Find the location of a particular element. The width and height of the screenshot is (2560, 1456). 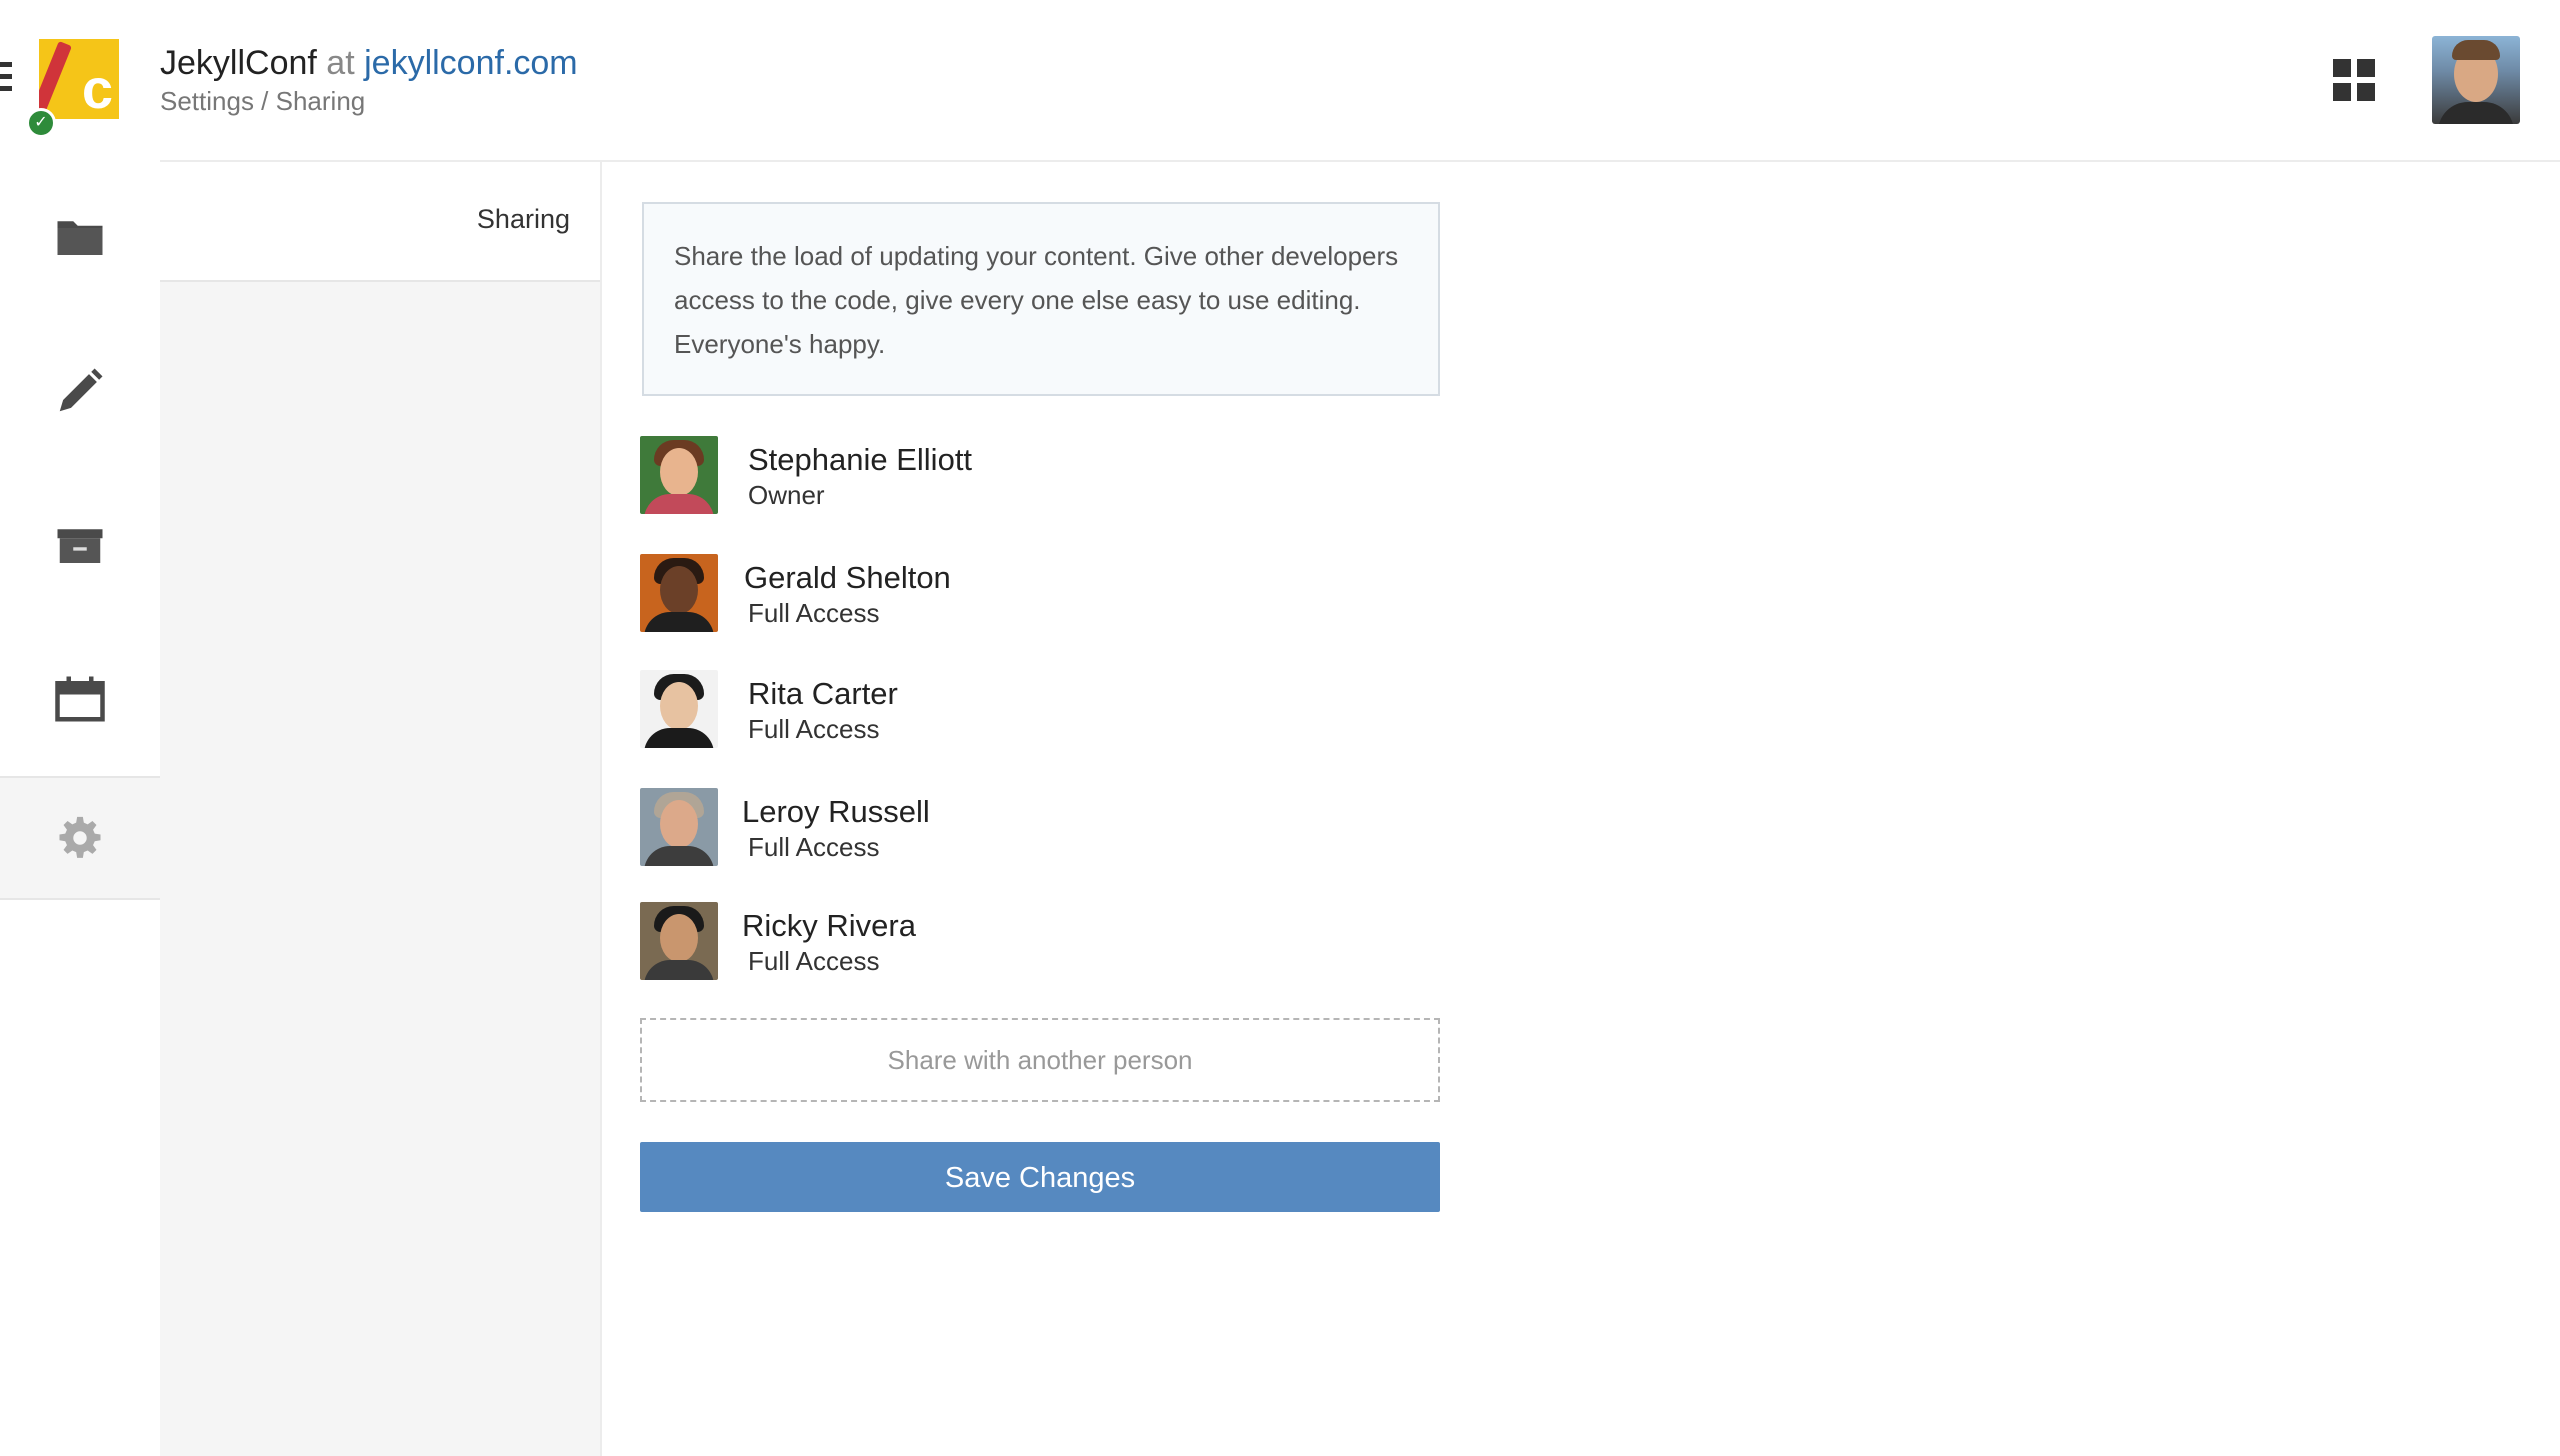

breadcrumb: Settings / Sharing is located at coordinates (263, 101).